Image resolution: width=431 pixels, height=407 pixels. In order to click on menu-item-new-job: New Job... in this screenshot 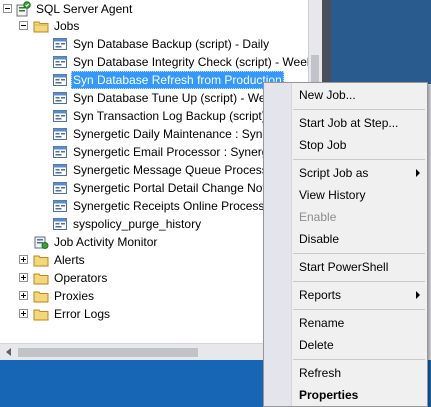, I will do `click(327, 95)`.